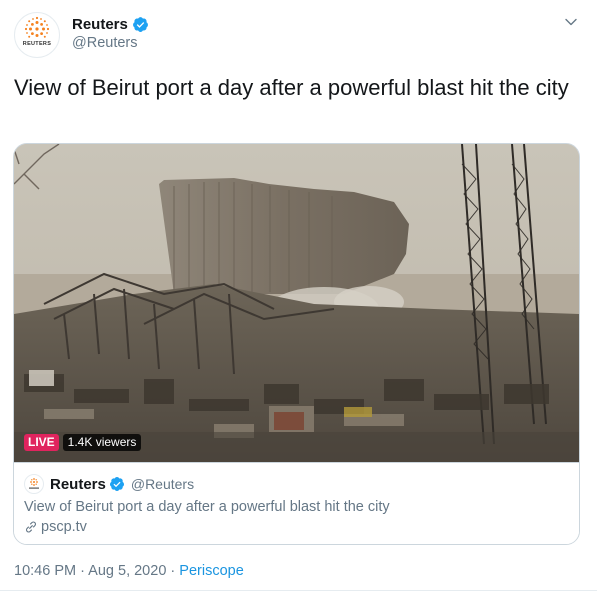 The height and width of the screenshot is (591, 597). What do you see at coordinates (37, 44) in the screenshot?
I see `avatar-wordmark: REUTERS` at bounding box center [37, 44].